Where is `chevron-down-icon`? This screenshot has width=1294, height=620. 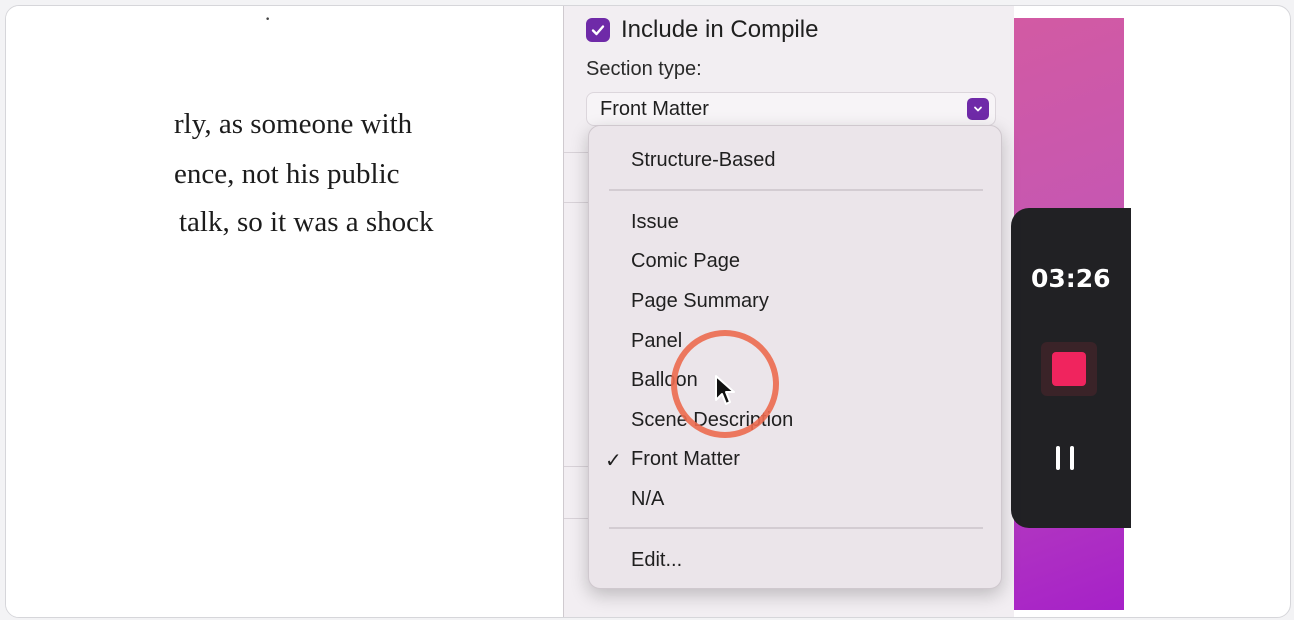 chevron-down-icon is located at coordinates (978, 109).